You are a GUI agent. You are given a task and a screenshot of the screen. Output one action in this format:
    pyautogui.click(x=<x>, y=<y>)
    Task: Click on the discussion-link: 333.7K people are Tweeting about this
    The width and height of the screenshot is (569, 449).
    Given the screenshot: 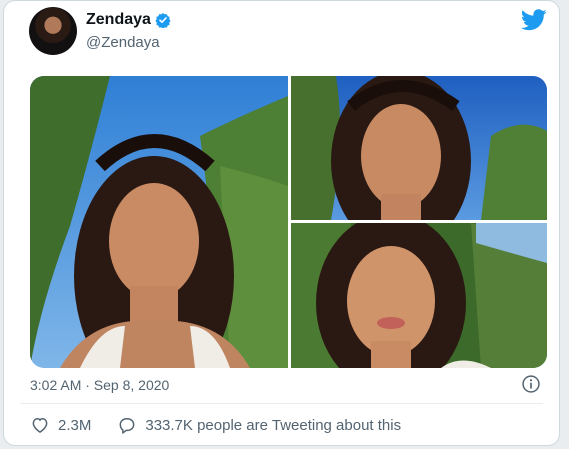 What is the action you would take?
    pyautogui.click(x=259, y=425)
    